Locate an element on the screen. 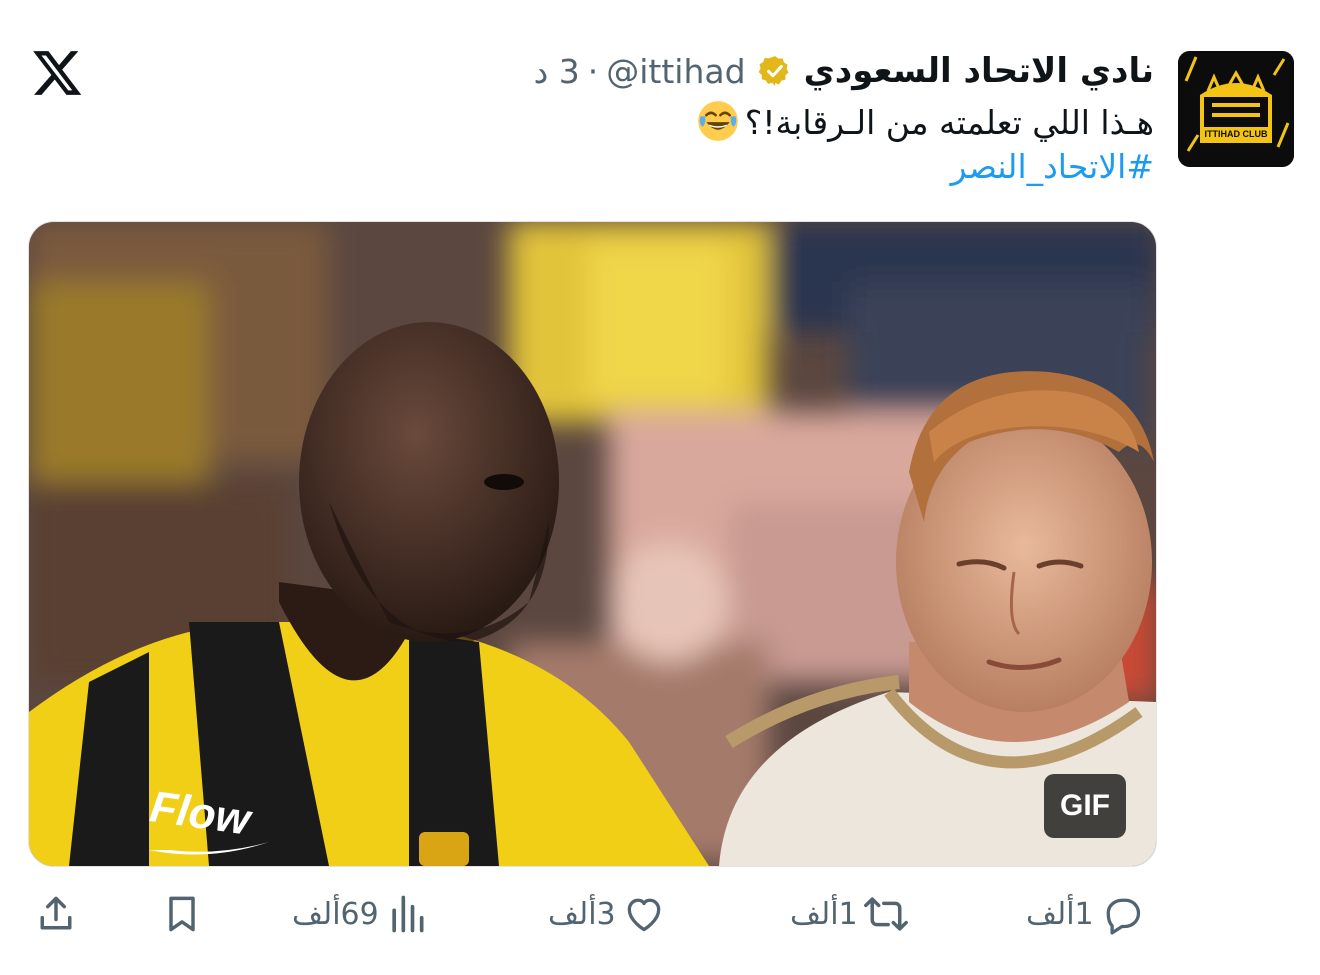 Image resolution: width=1320 pixels, height=975 pixels. avatar-brand-text: ITTIHAD CLUB is located at coordinates (1236, 134).